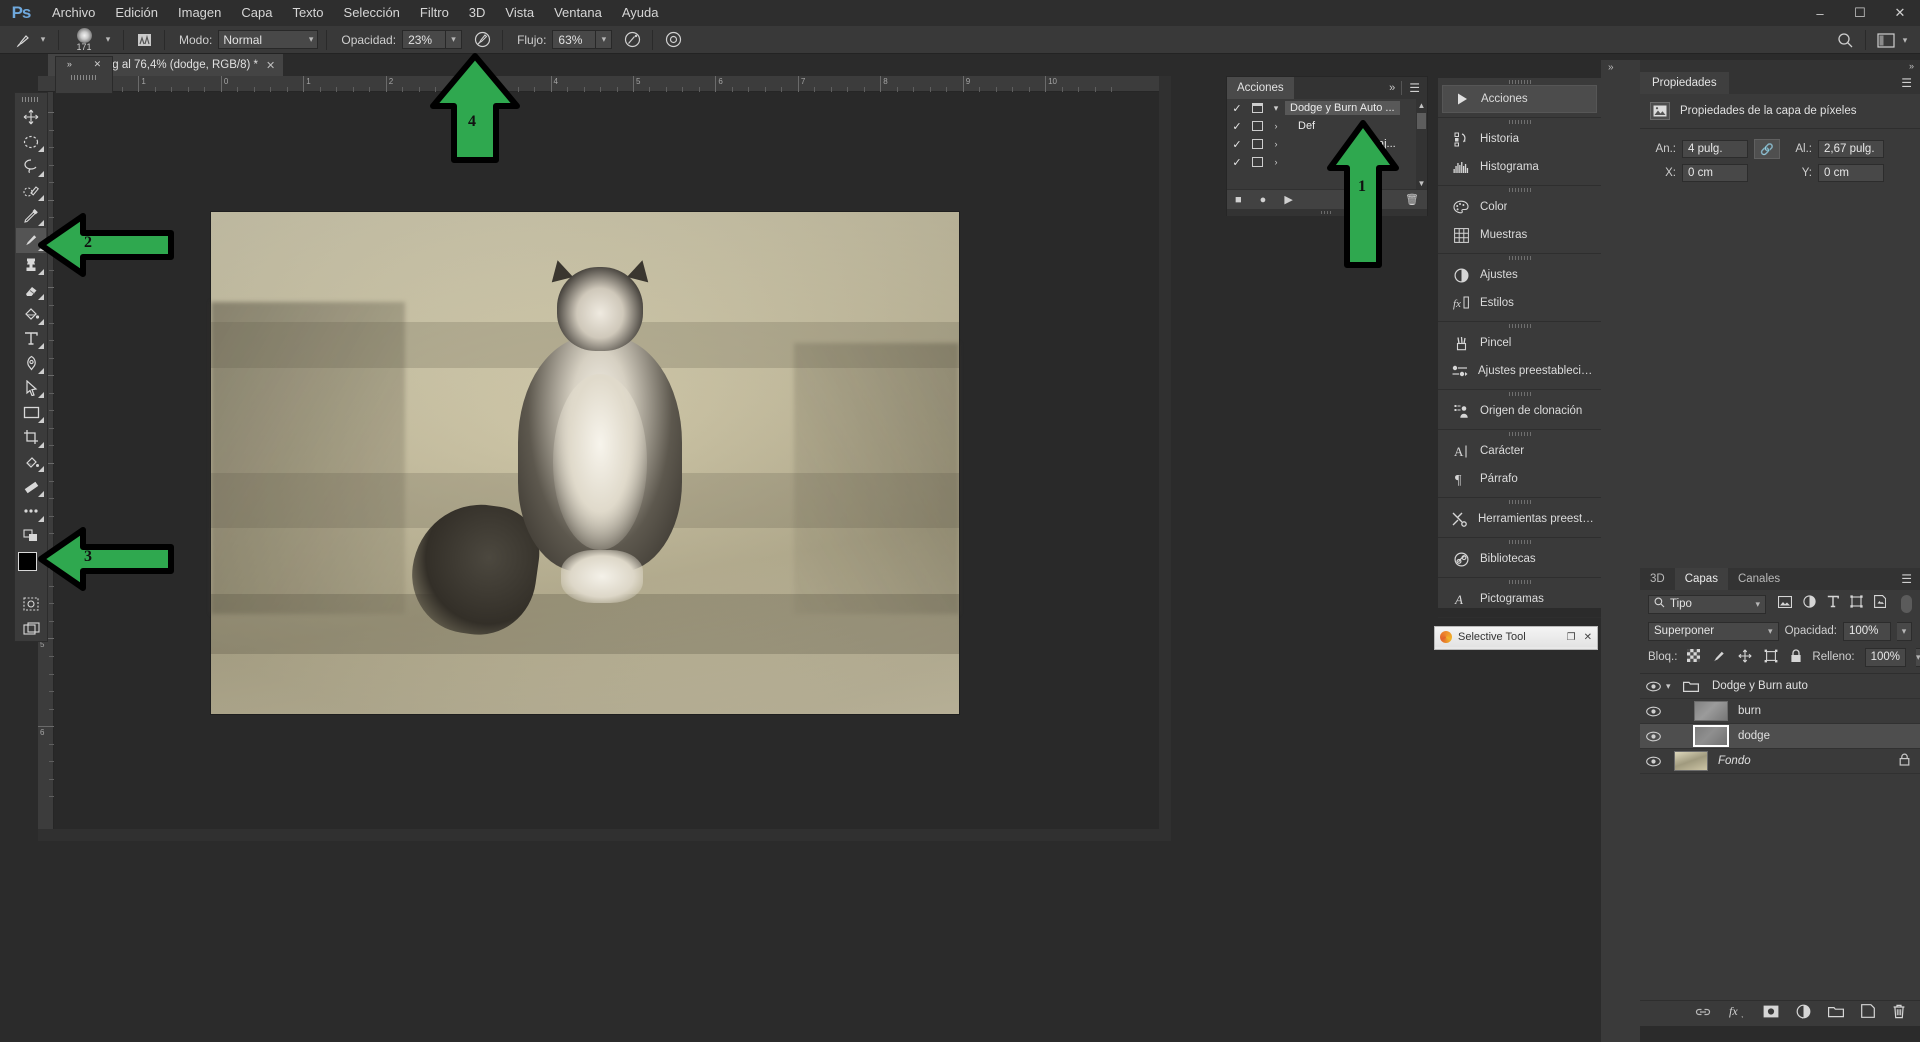 The height and width of the screenshot is (1042, 1920). Describe the element at coordinates (268, 39) in the screenshot. I see `blend-mode-select: Normal ▾` at that location.